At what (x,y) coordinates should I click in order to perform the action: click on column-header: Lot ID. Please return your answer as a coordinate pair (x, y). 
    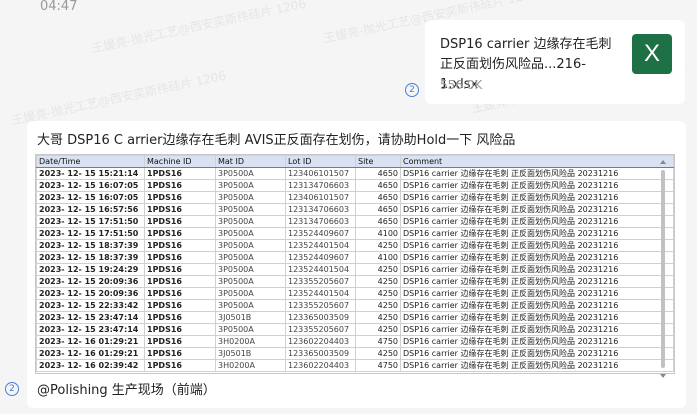
    Looking at the image, I should click on (320, 161).